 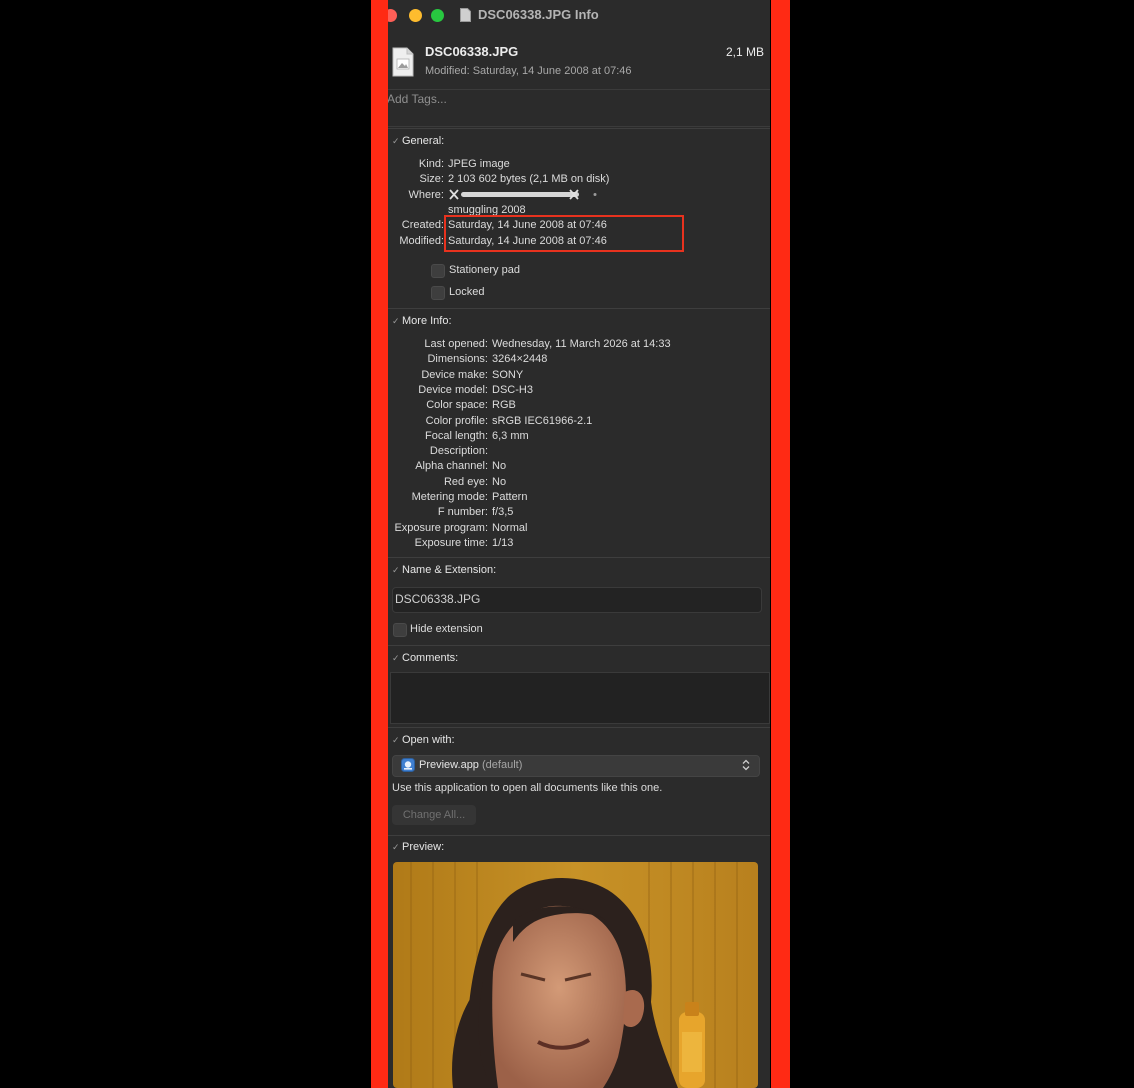 I want to click on annotation-border-right, so click(x=780, y=544).